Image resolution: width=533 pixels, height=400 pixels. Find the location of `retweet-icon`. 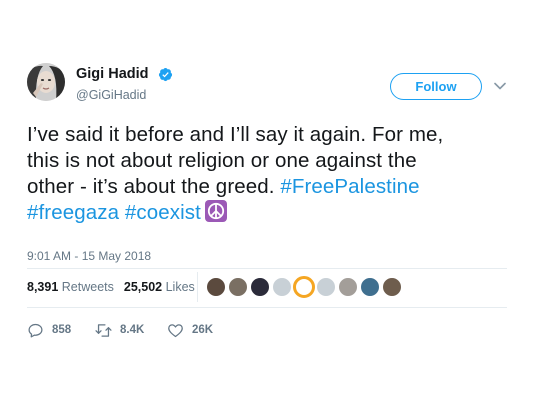

retweet-icon is located at coordinates (103, 330).